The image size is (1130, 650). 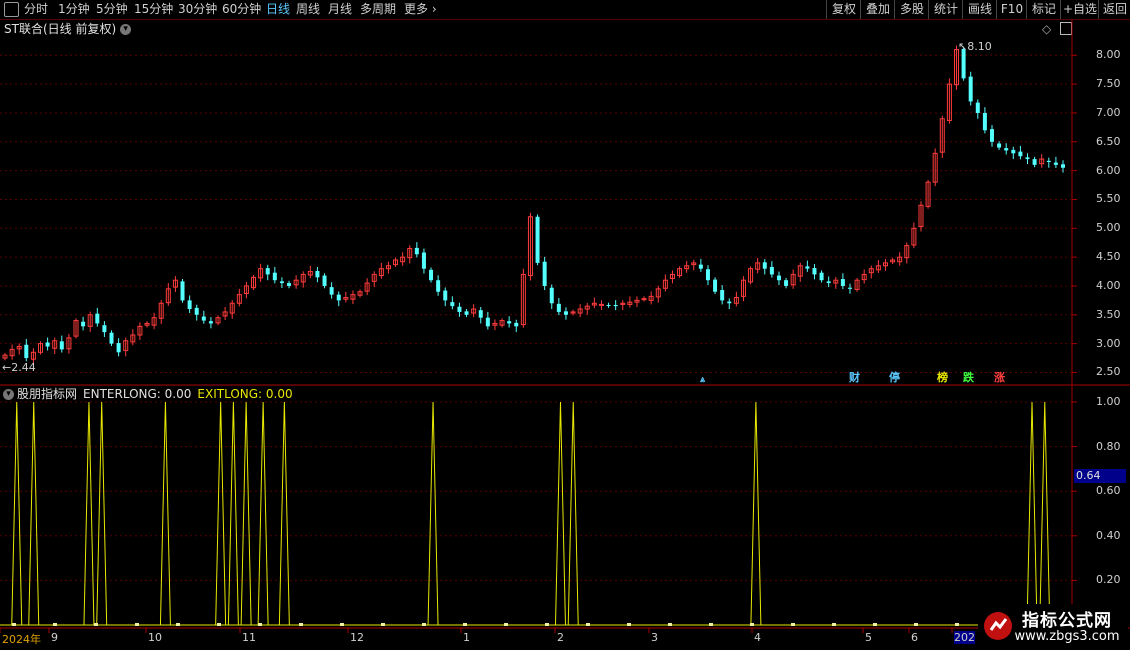 I want to click on chevron-down-icon: ▾, so click(x=8, y=394).